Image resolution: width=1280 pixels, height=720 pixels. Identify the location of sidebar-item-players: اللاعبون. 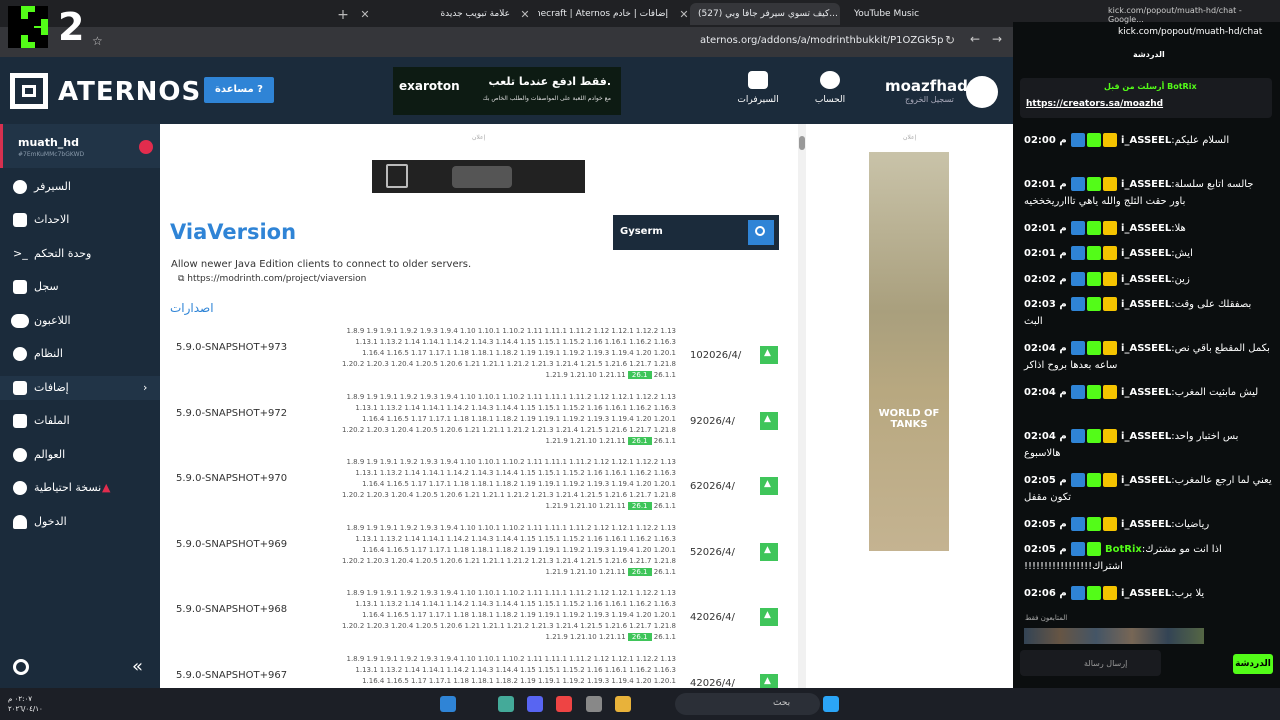
(80, 321).